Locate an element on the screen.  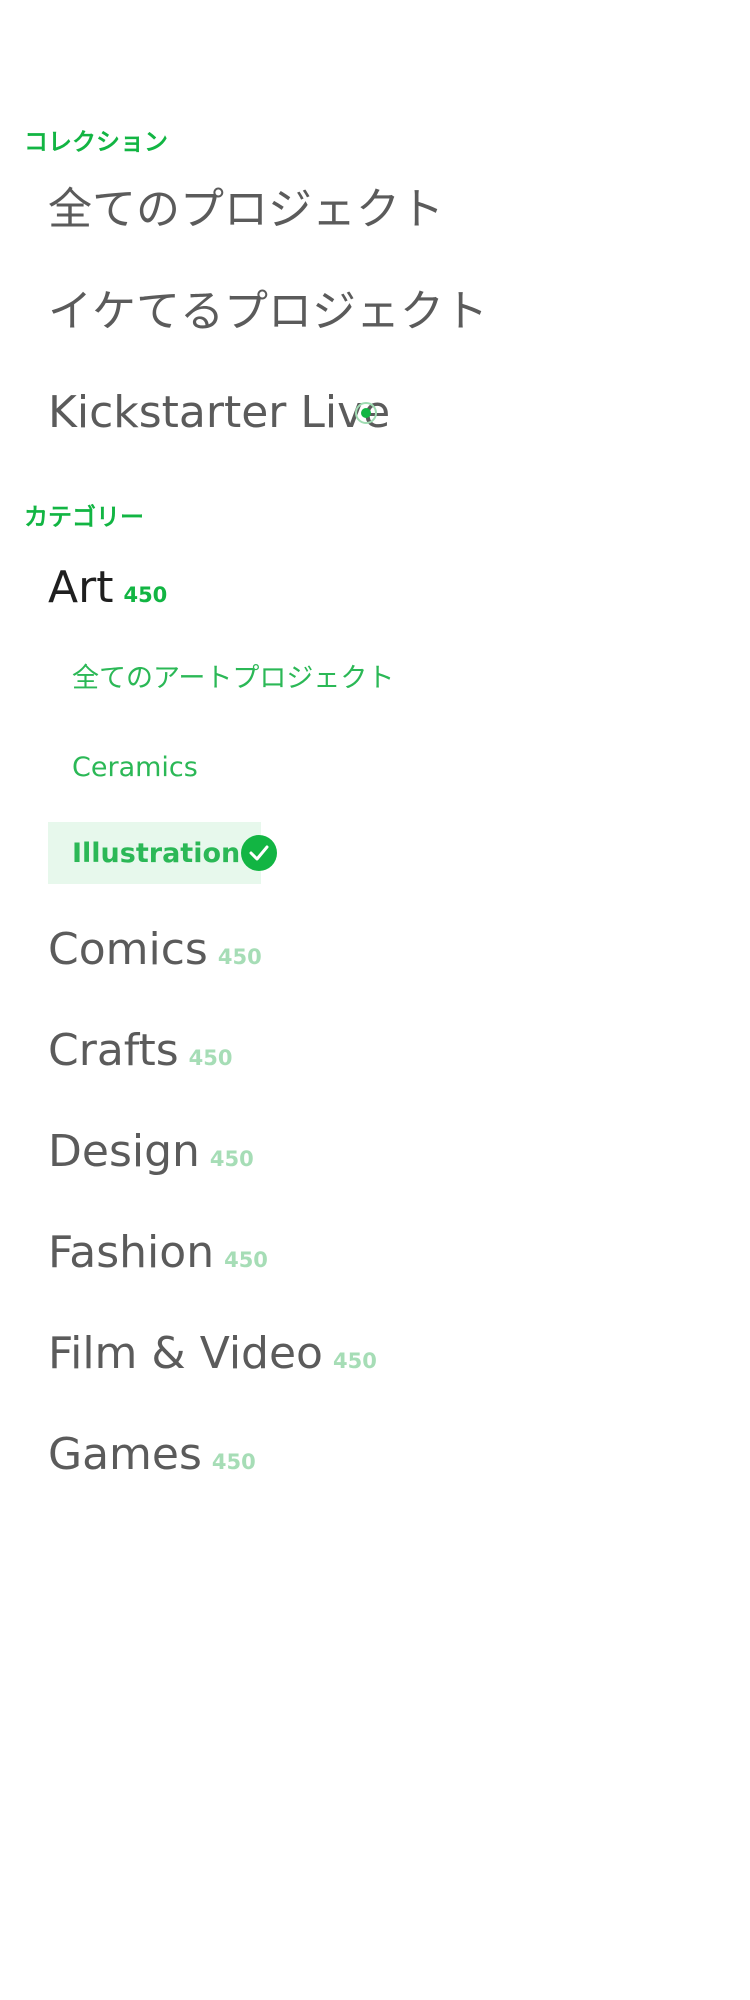
category-label: Comics is located at coordinates (128, 949).